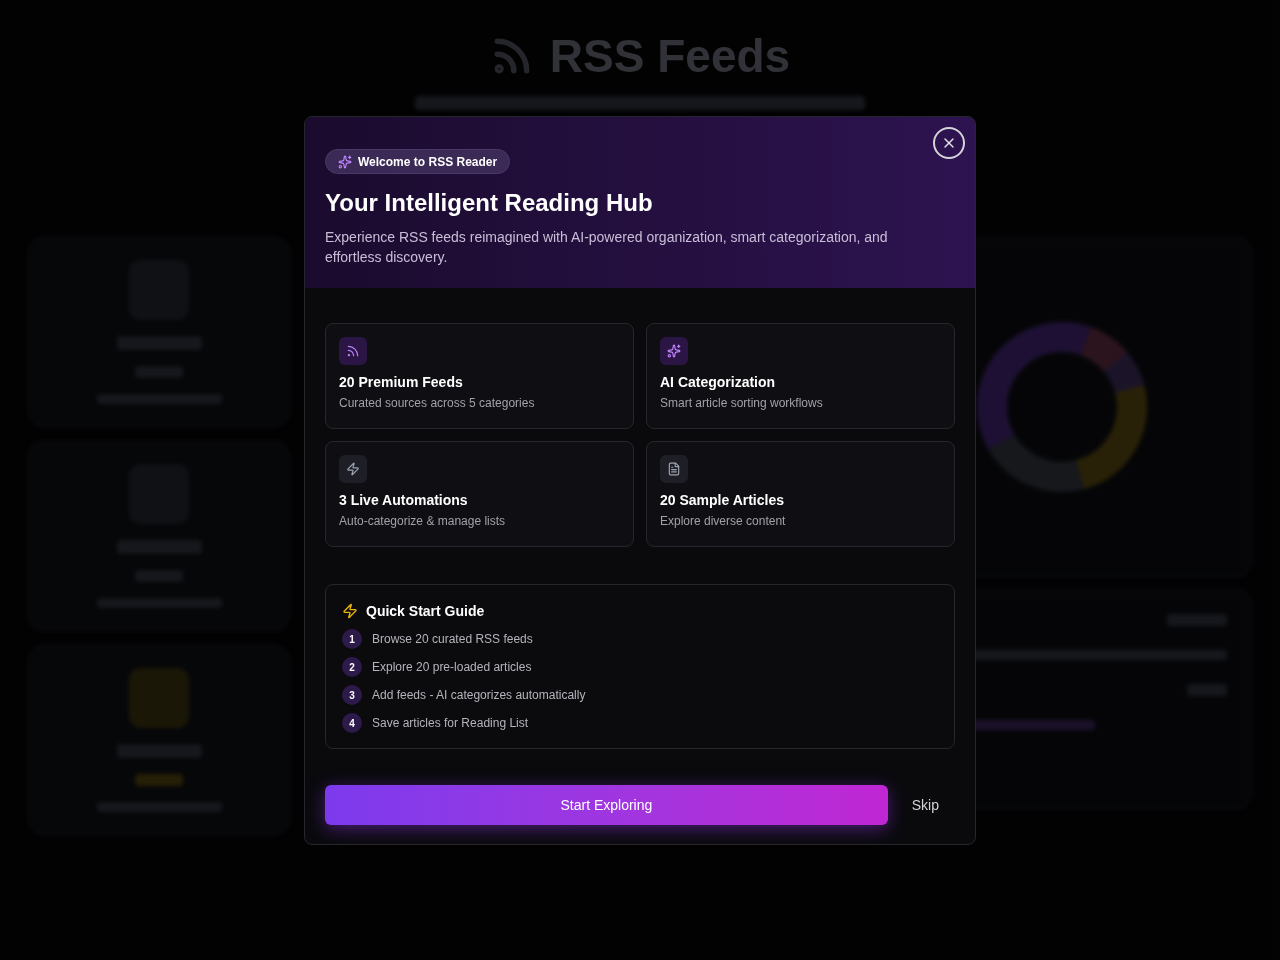 This screenshot has width=1280, height=960. Describe the element at coordinates (352, 723) in the screenshot. I see `step-number: 4` at that location.